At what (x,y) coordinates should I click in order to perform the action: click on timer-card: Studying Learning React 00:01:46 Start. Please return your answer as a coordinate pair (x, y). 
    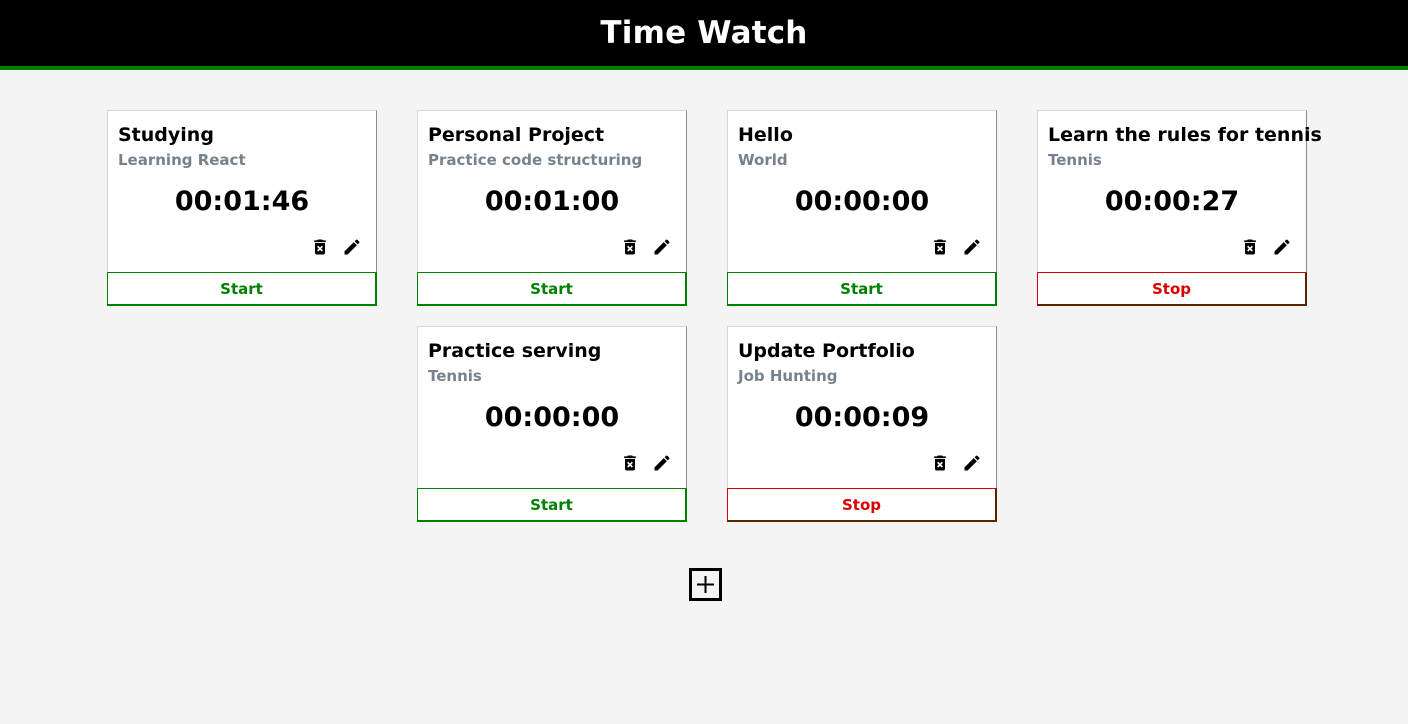
    Looking at the image, I should click on (242, 208).